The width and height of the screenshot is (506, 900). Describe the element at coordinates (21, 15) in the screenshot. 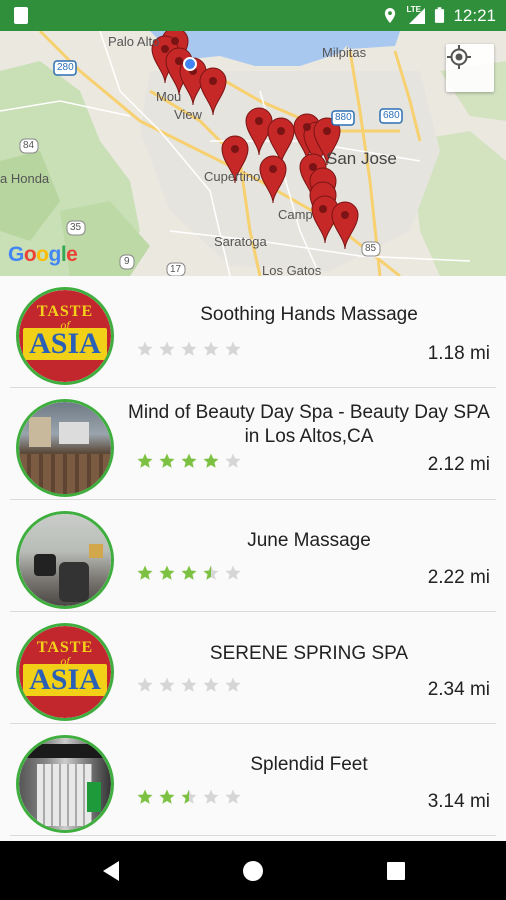

I see `notification-icon` at that location.